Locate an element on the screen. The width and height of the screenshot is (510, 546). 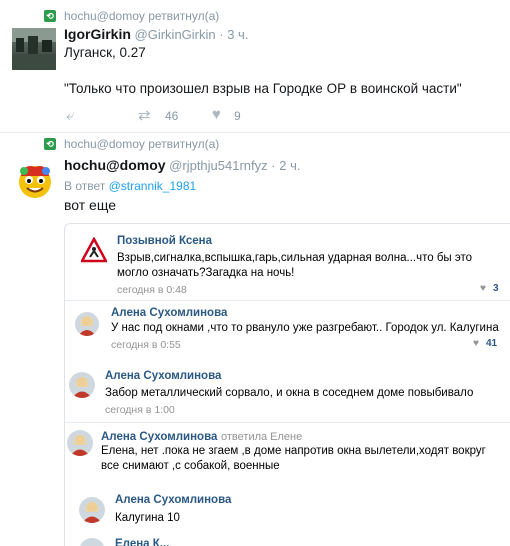
tweet-text: вот еще is located at coordinates (90, 205).